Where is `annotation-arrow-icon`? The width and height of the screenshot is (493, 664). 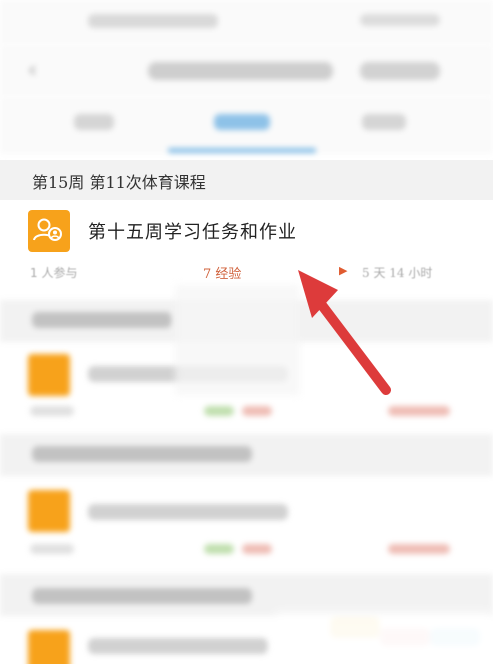
annotation-arrow-icon is located at coordinates (344, 332).